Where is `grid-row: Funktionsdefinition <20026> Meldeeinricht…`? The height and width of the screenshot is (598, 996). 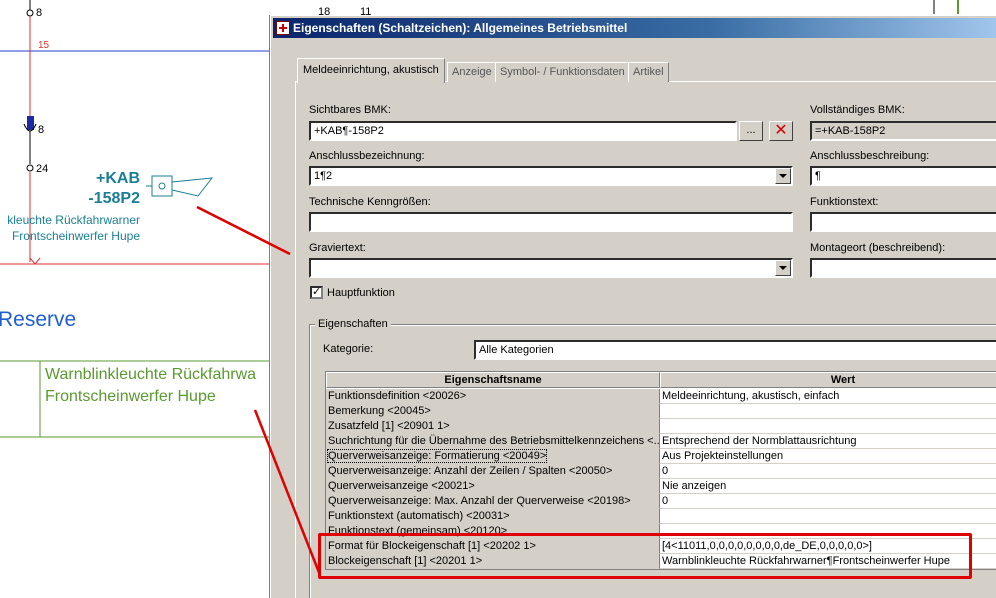
grid-row: Funktionsdefinition <20026> Meldeeinricht… is located at coordinates (661, 396).